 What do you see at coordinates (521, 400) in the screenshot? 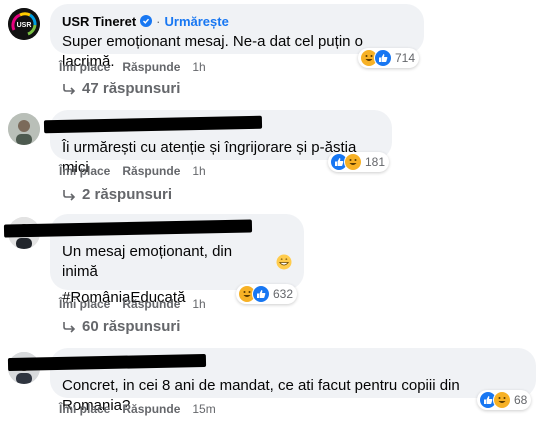
I see `reaction-count: 68` at bounding box center [521, 400].